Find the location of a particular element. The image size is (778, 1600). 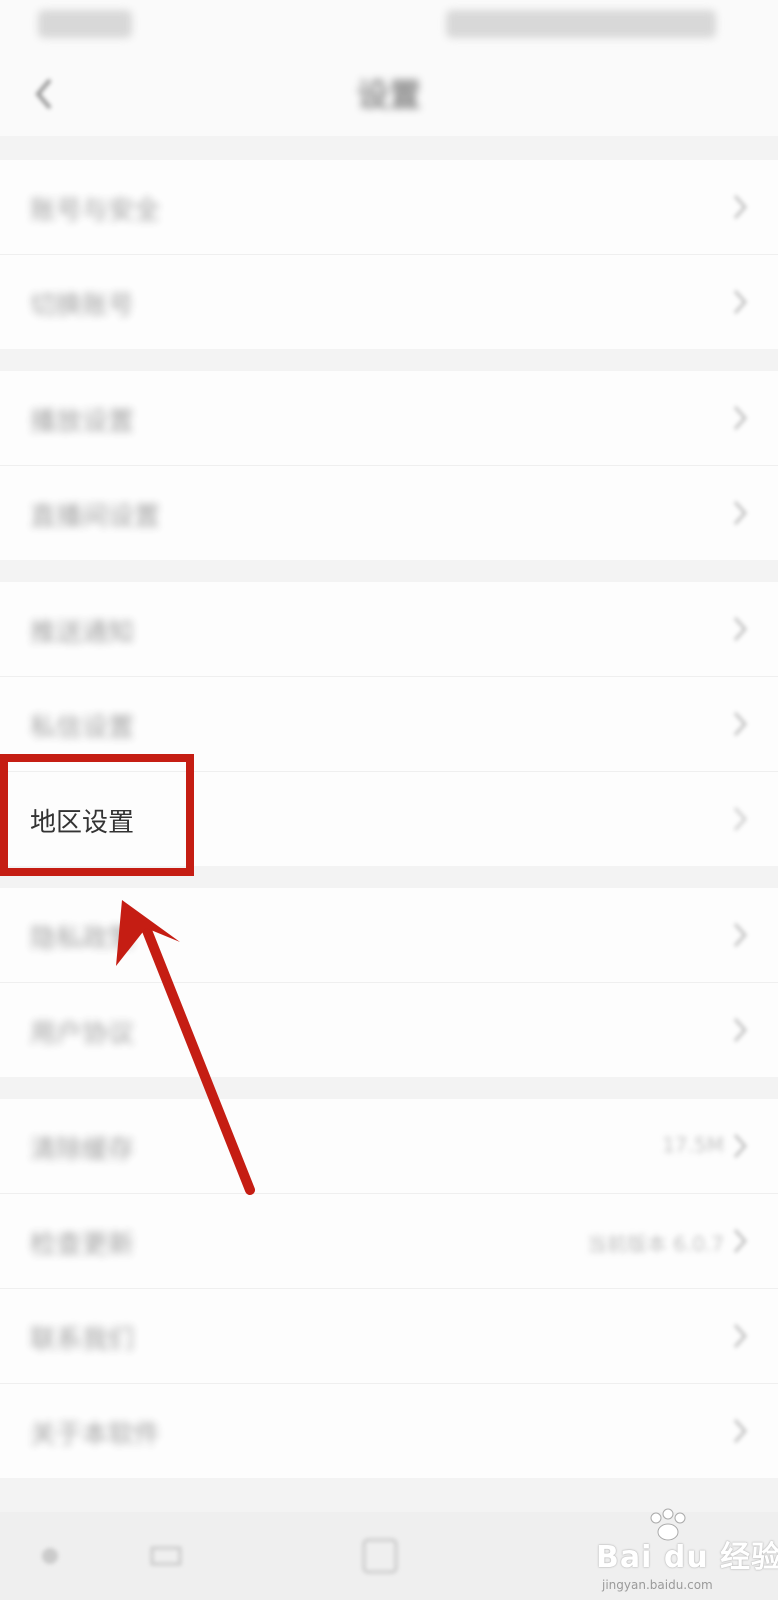

settings-row-region: 地区设置 is located at coordinates (389, 819).